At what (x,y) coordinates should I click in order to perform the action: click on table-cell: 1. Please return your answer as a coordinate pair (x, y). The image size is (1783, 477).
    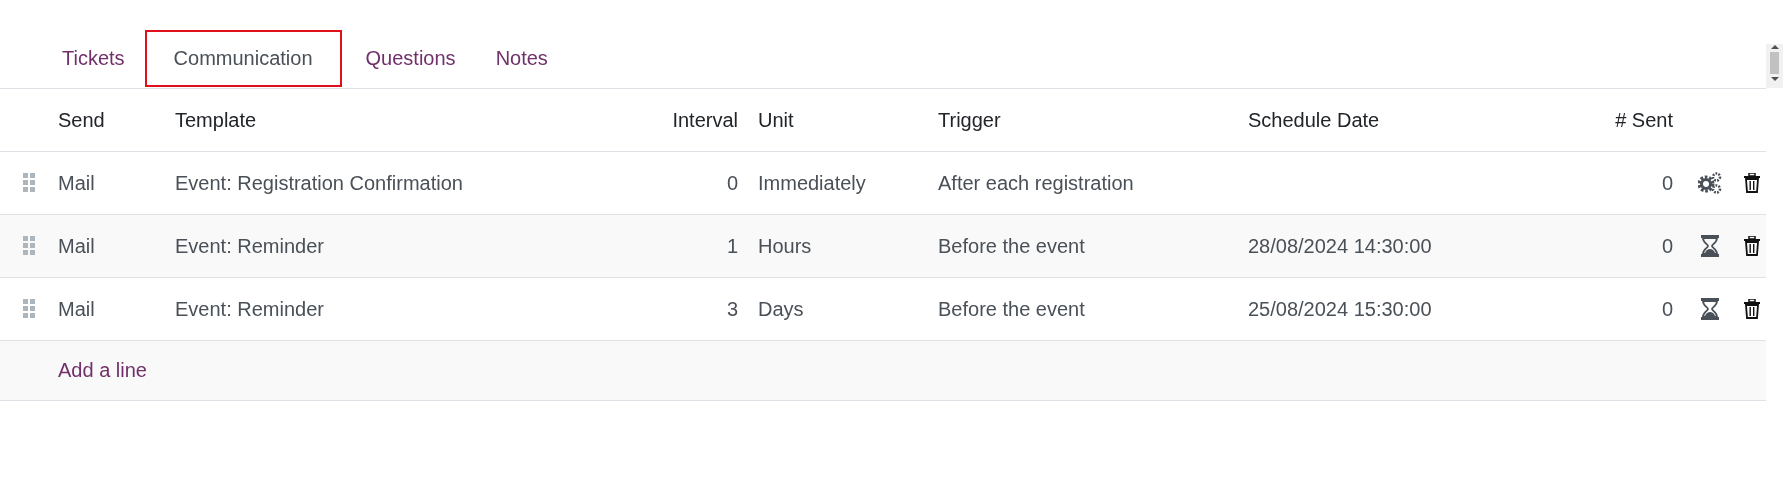
    Looking at the image, I should click on (732, 246).